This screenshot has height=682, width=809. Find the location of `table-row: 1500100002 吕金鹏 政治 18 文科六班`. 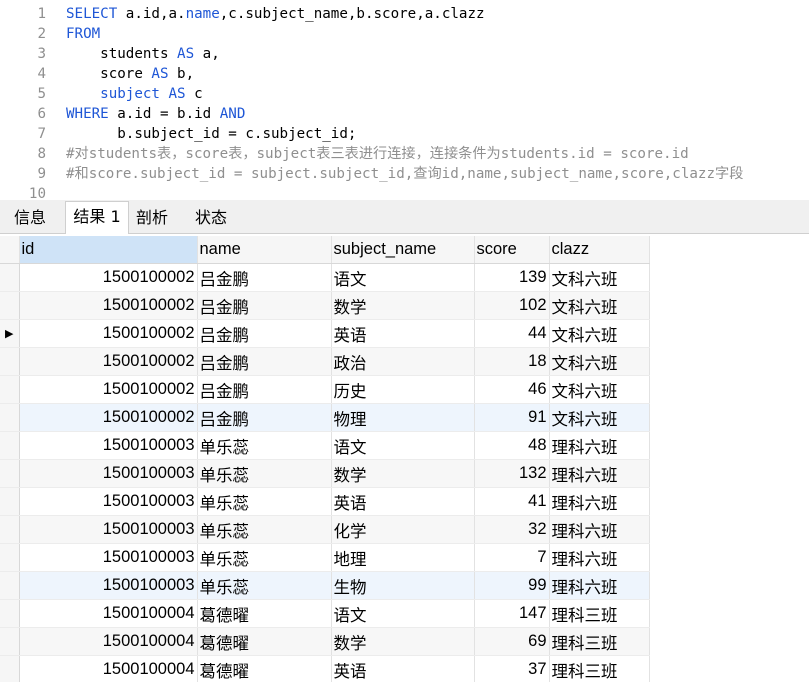

table-row: 1500100002 吕金鹏 政治 18 文科六班 is located at coordinates (325, 361).